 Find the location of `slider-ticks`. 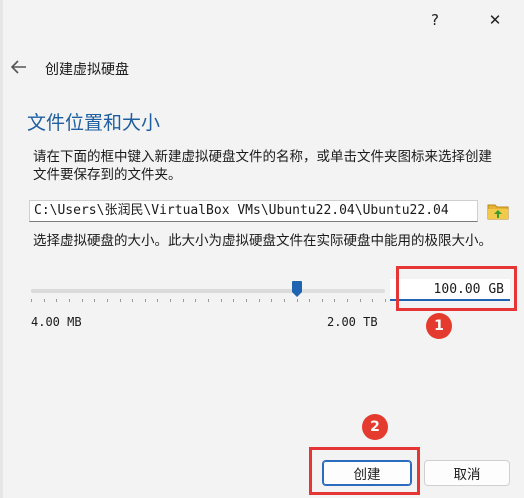

slider-ticks is located at coordinates (208, 302).